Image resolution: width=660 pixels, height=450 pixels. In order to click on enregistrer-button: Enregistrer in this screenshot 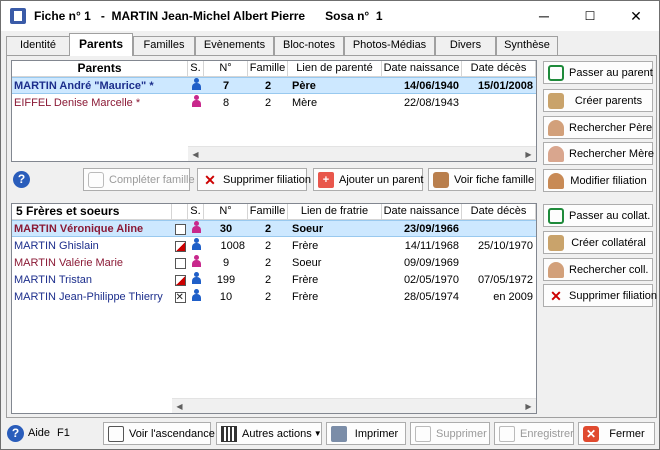, I will do `click(534, 433)`.